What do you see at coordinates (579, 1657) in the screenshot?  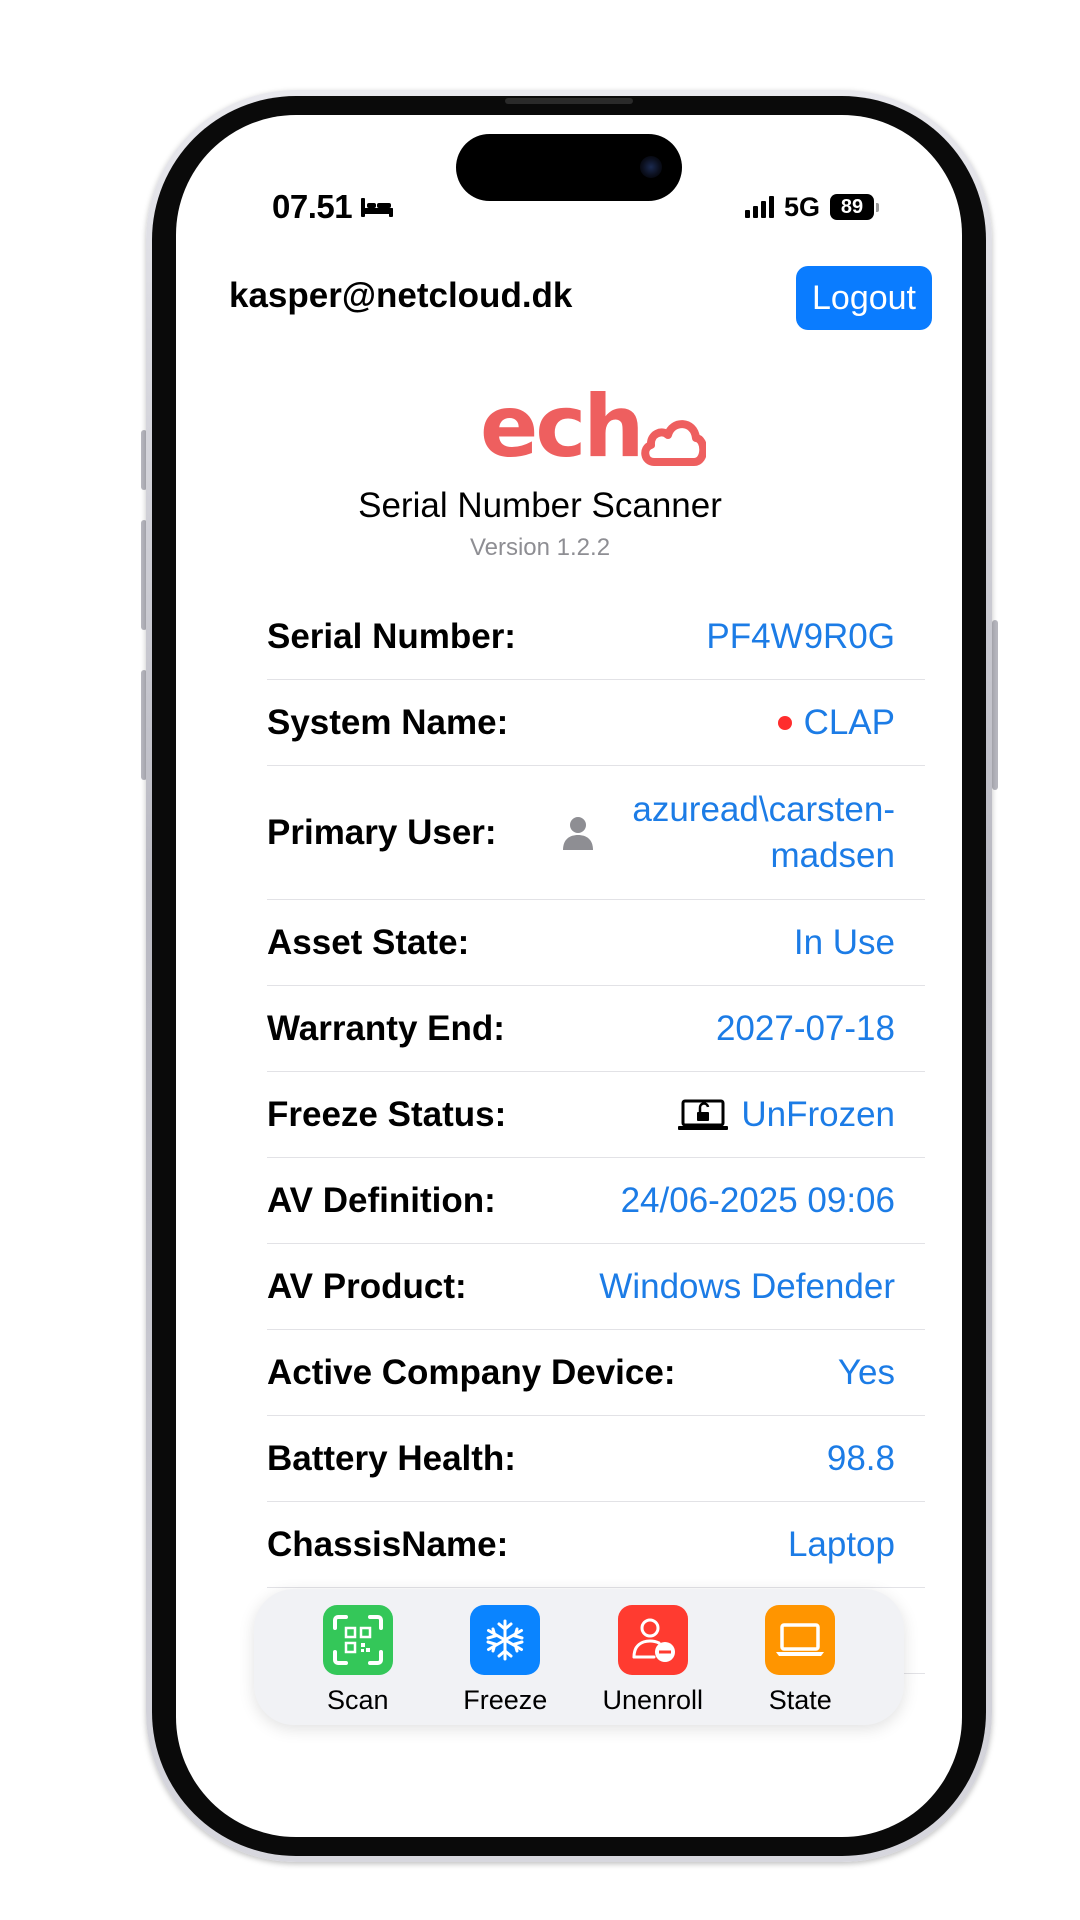 I see `action-toolbar: Scan Freeze Unenroll State` at bounding box center [579, 1657].